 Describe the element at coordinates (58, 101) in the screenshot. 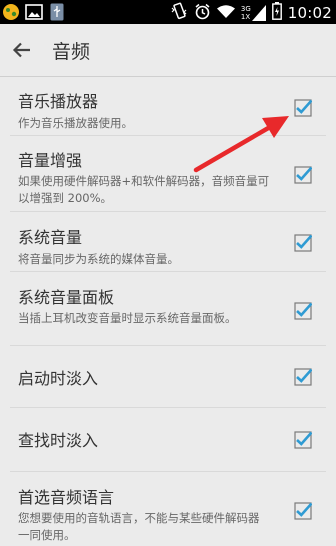

I see `setting-label: 音乐播放器` at that location.